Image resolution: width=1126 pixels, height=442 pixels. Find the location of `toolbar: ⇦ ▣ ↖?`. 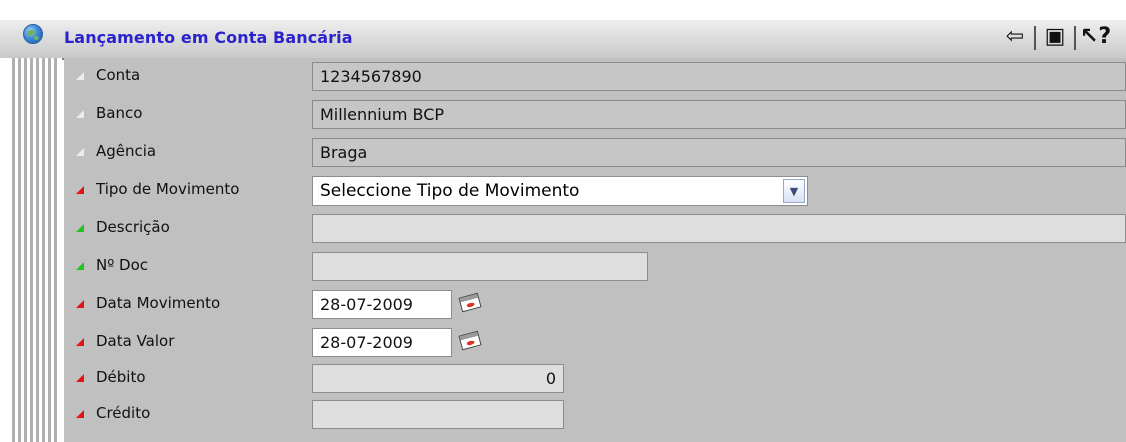

toolbar: ⇦ ▣ ↖? is located at coordinates (1063, 38).